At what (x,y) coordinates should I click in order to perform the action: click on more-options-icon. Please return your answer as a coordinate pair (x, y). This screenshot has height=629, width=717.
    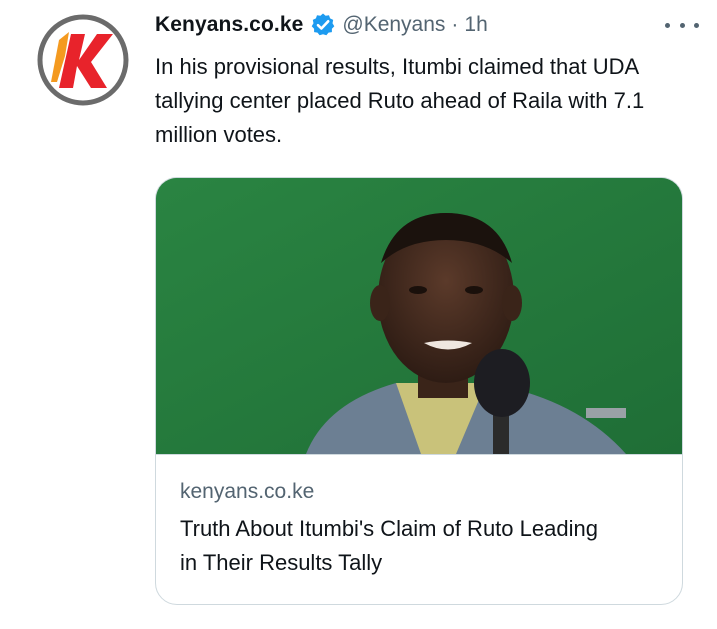
    Looking at the image, I should click on (682, 25).